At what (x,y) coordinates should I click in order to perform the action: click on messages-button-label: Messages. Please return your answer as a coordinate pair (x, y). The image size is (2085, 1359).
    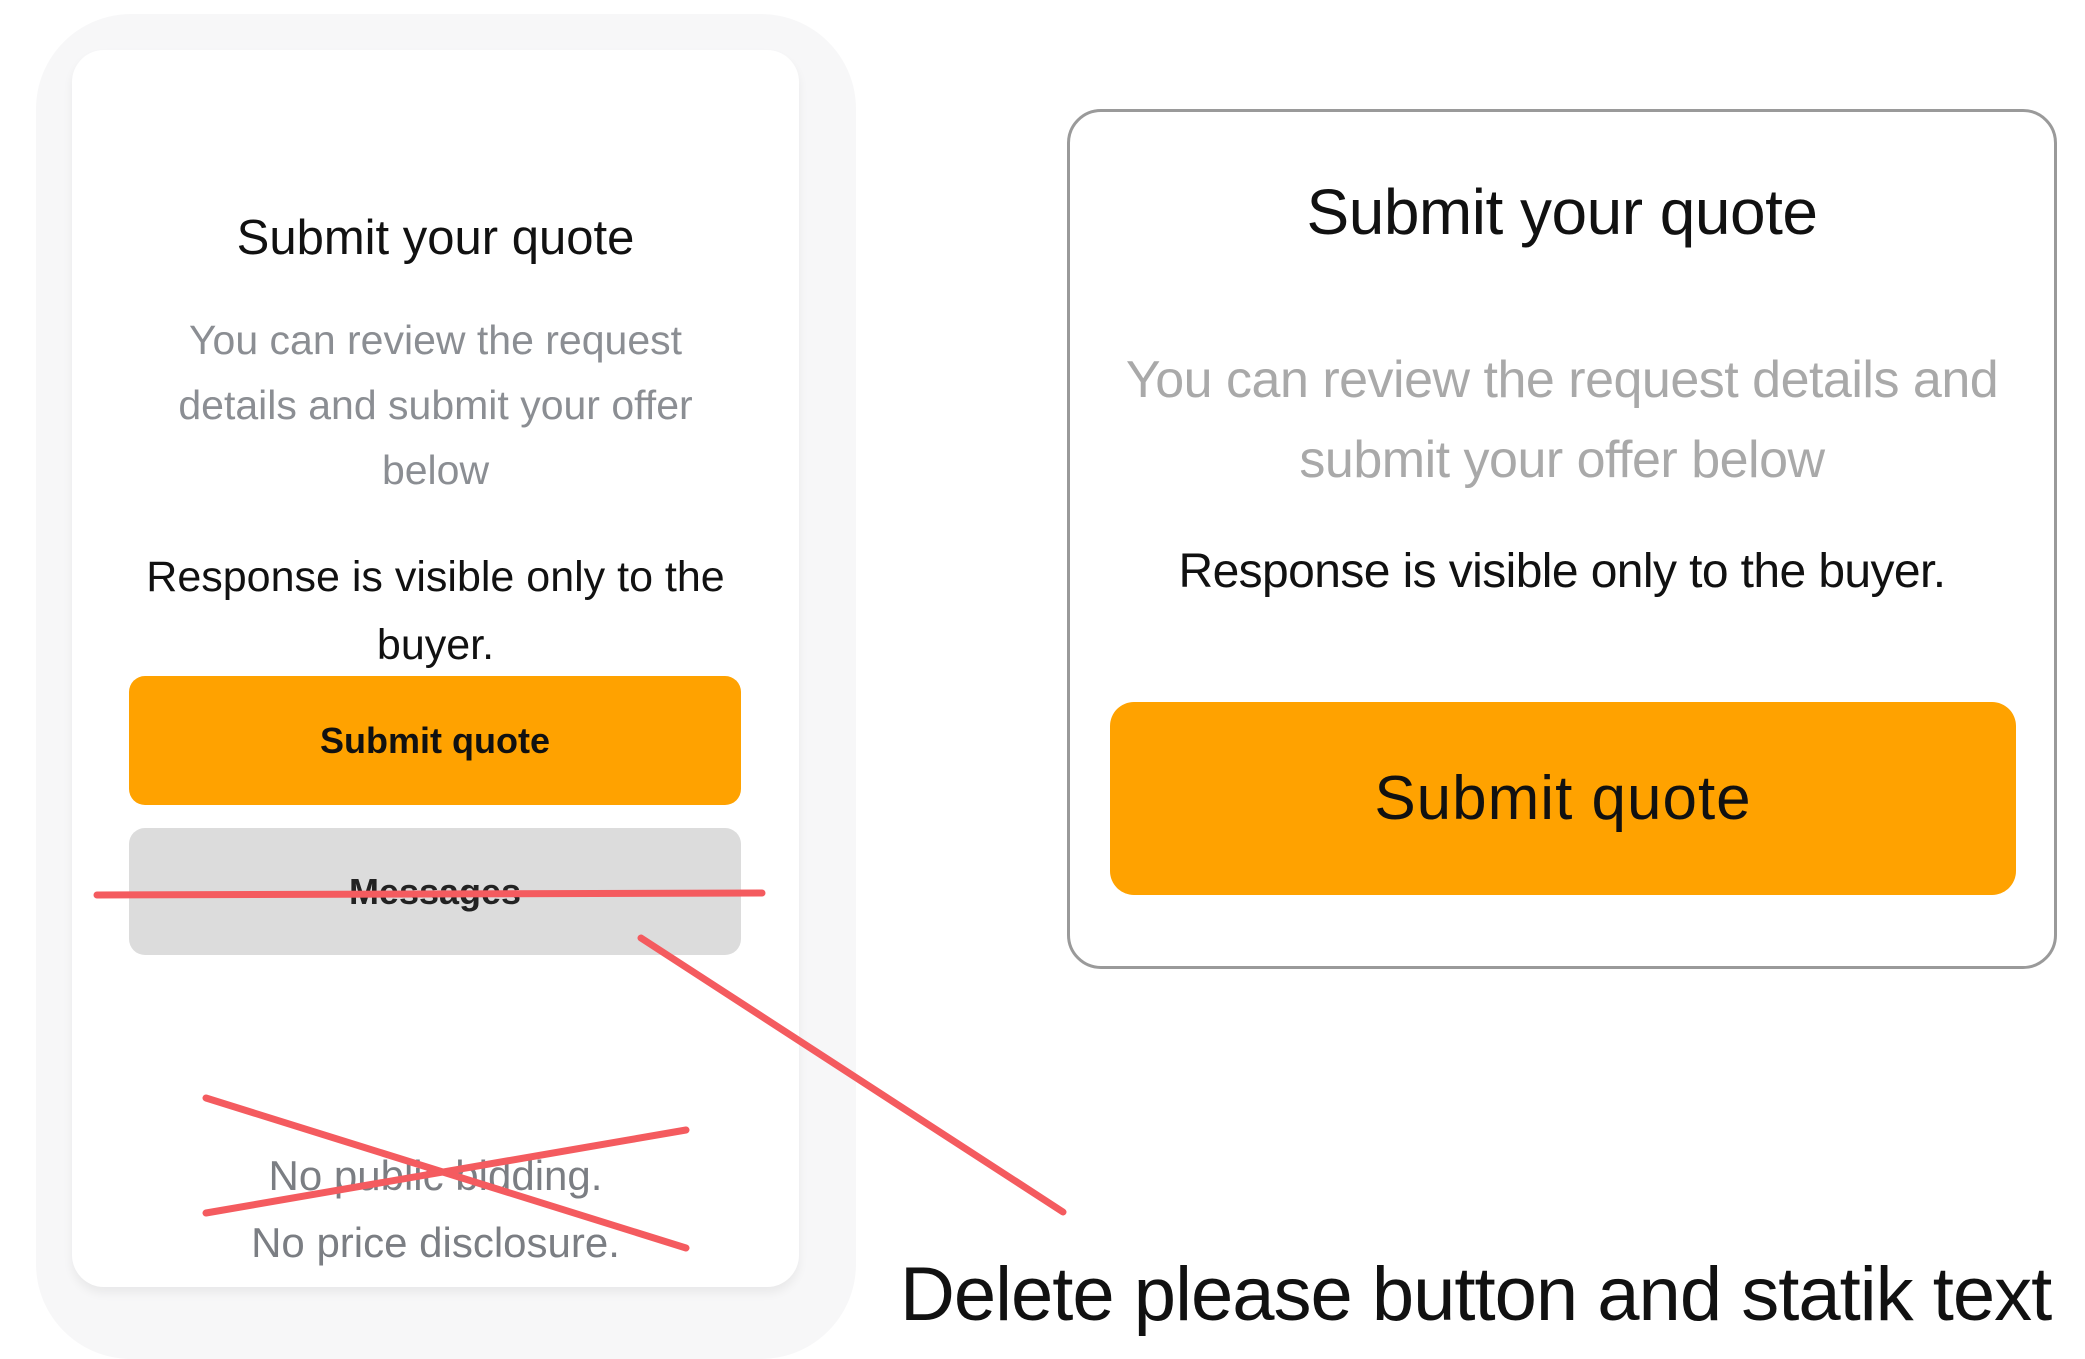
    Looking at the image, I should click on (435, 891).